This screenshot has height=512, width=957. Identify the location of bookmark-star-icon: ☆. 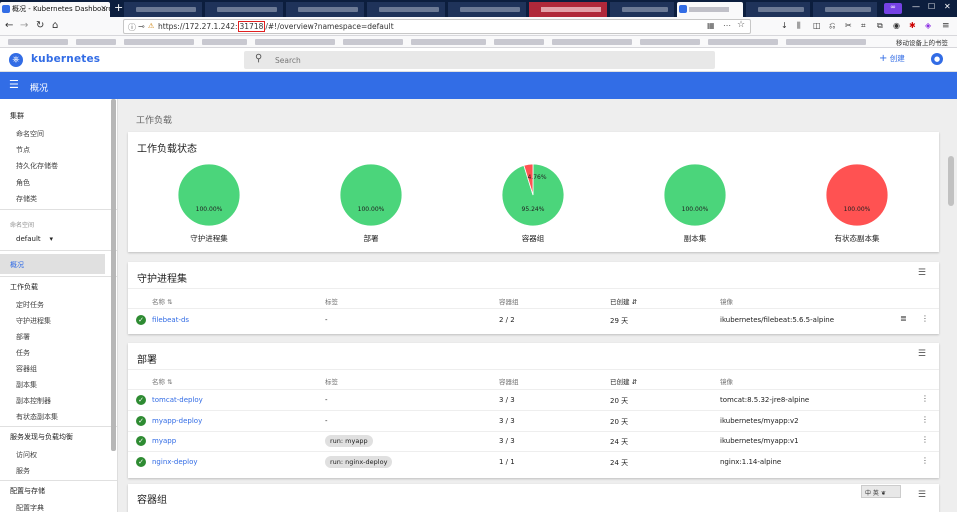
(741, 25).